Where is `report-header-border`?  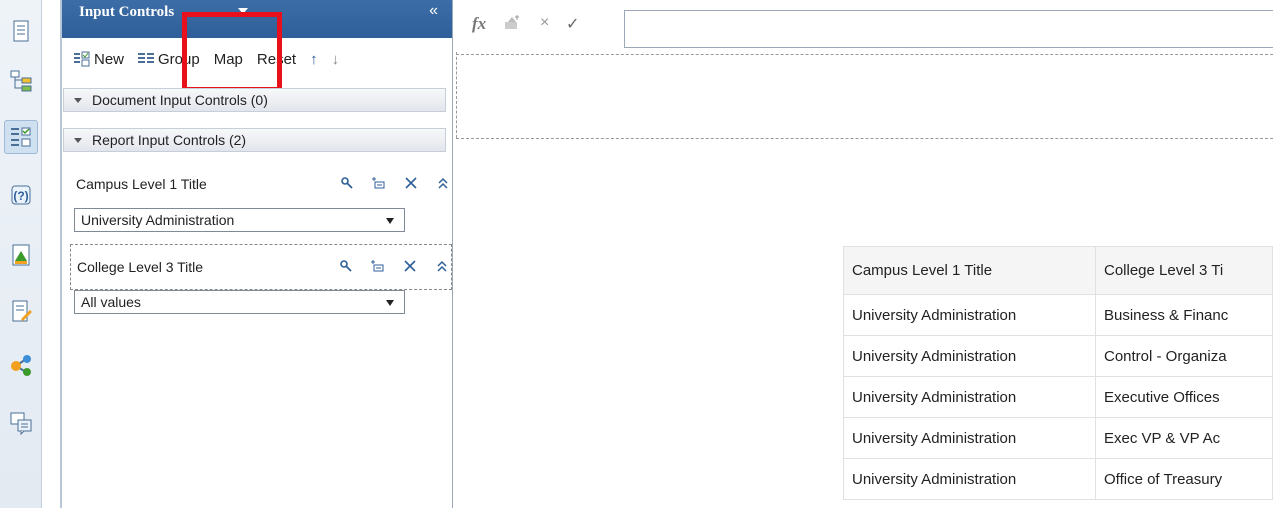
report-header-border is located at coordinates (864, 54).